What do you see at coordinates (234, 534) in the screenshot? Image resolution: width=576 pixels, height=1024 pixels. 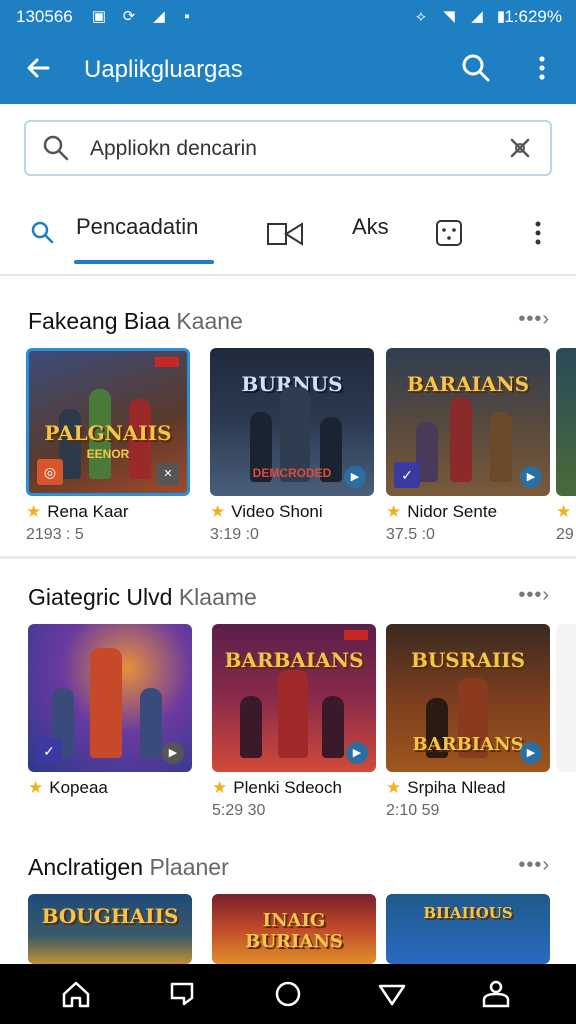 I see `game-meta: 3:19 :0` at bounding box center [234, 534].